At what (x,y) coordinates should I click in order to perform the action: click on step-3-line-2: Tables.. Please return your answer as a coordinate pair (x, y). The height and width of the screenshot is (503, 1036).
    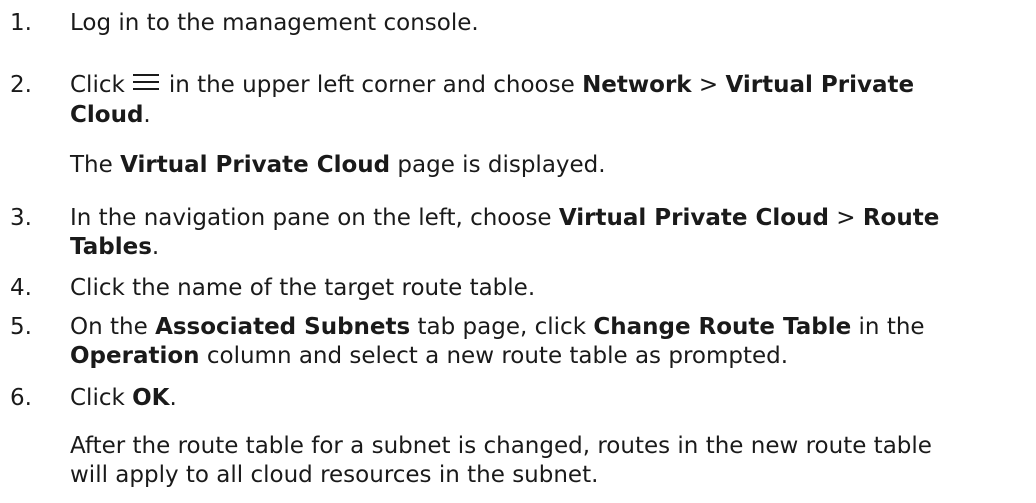
    Looking at the image, I should click on (115, 247).